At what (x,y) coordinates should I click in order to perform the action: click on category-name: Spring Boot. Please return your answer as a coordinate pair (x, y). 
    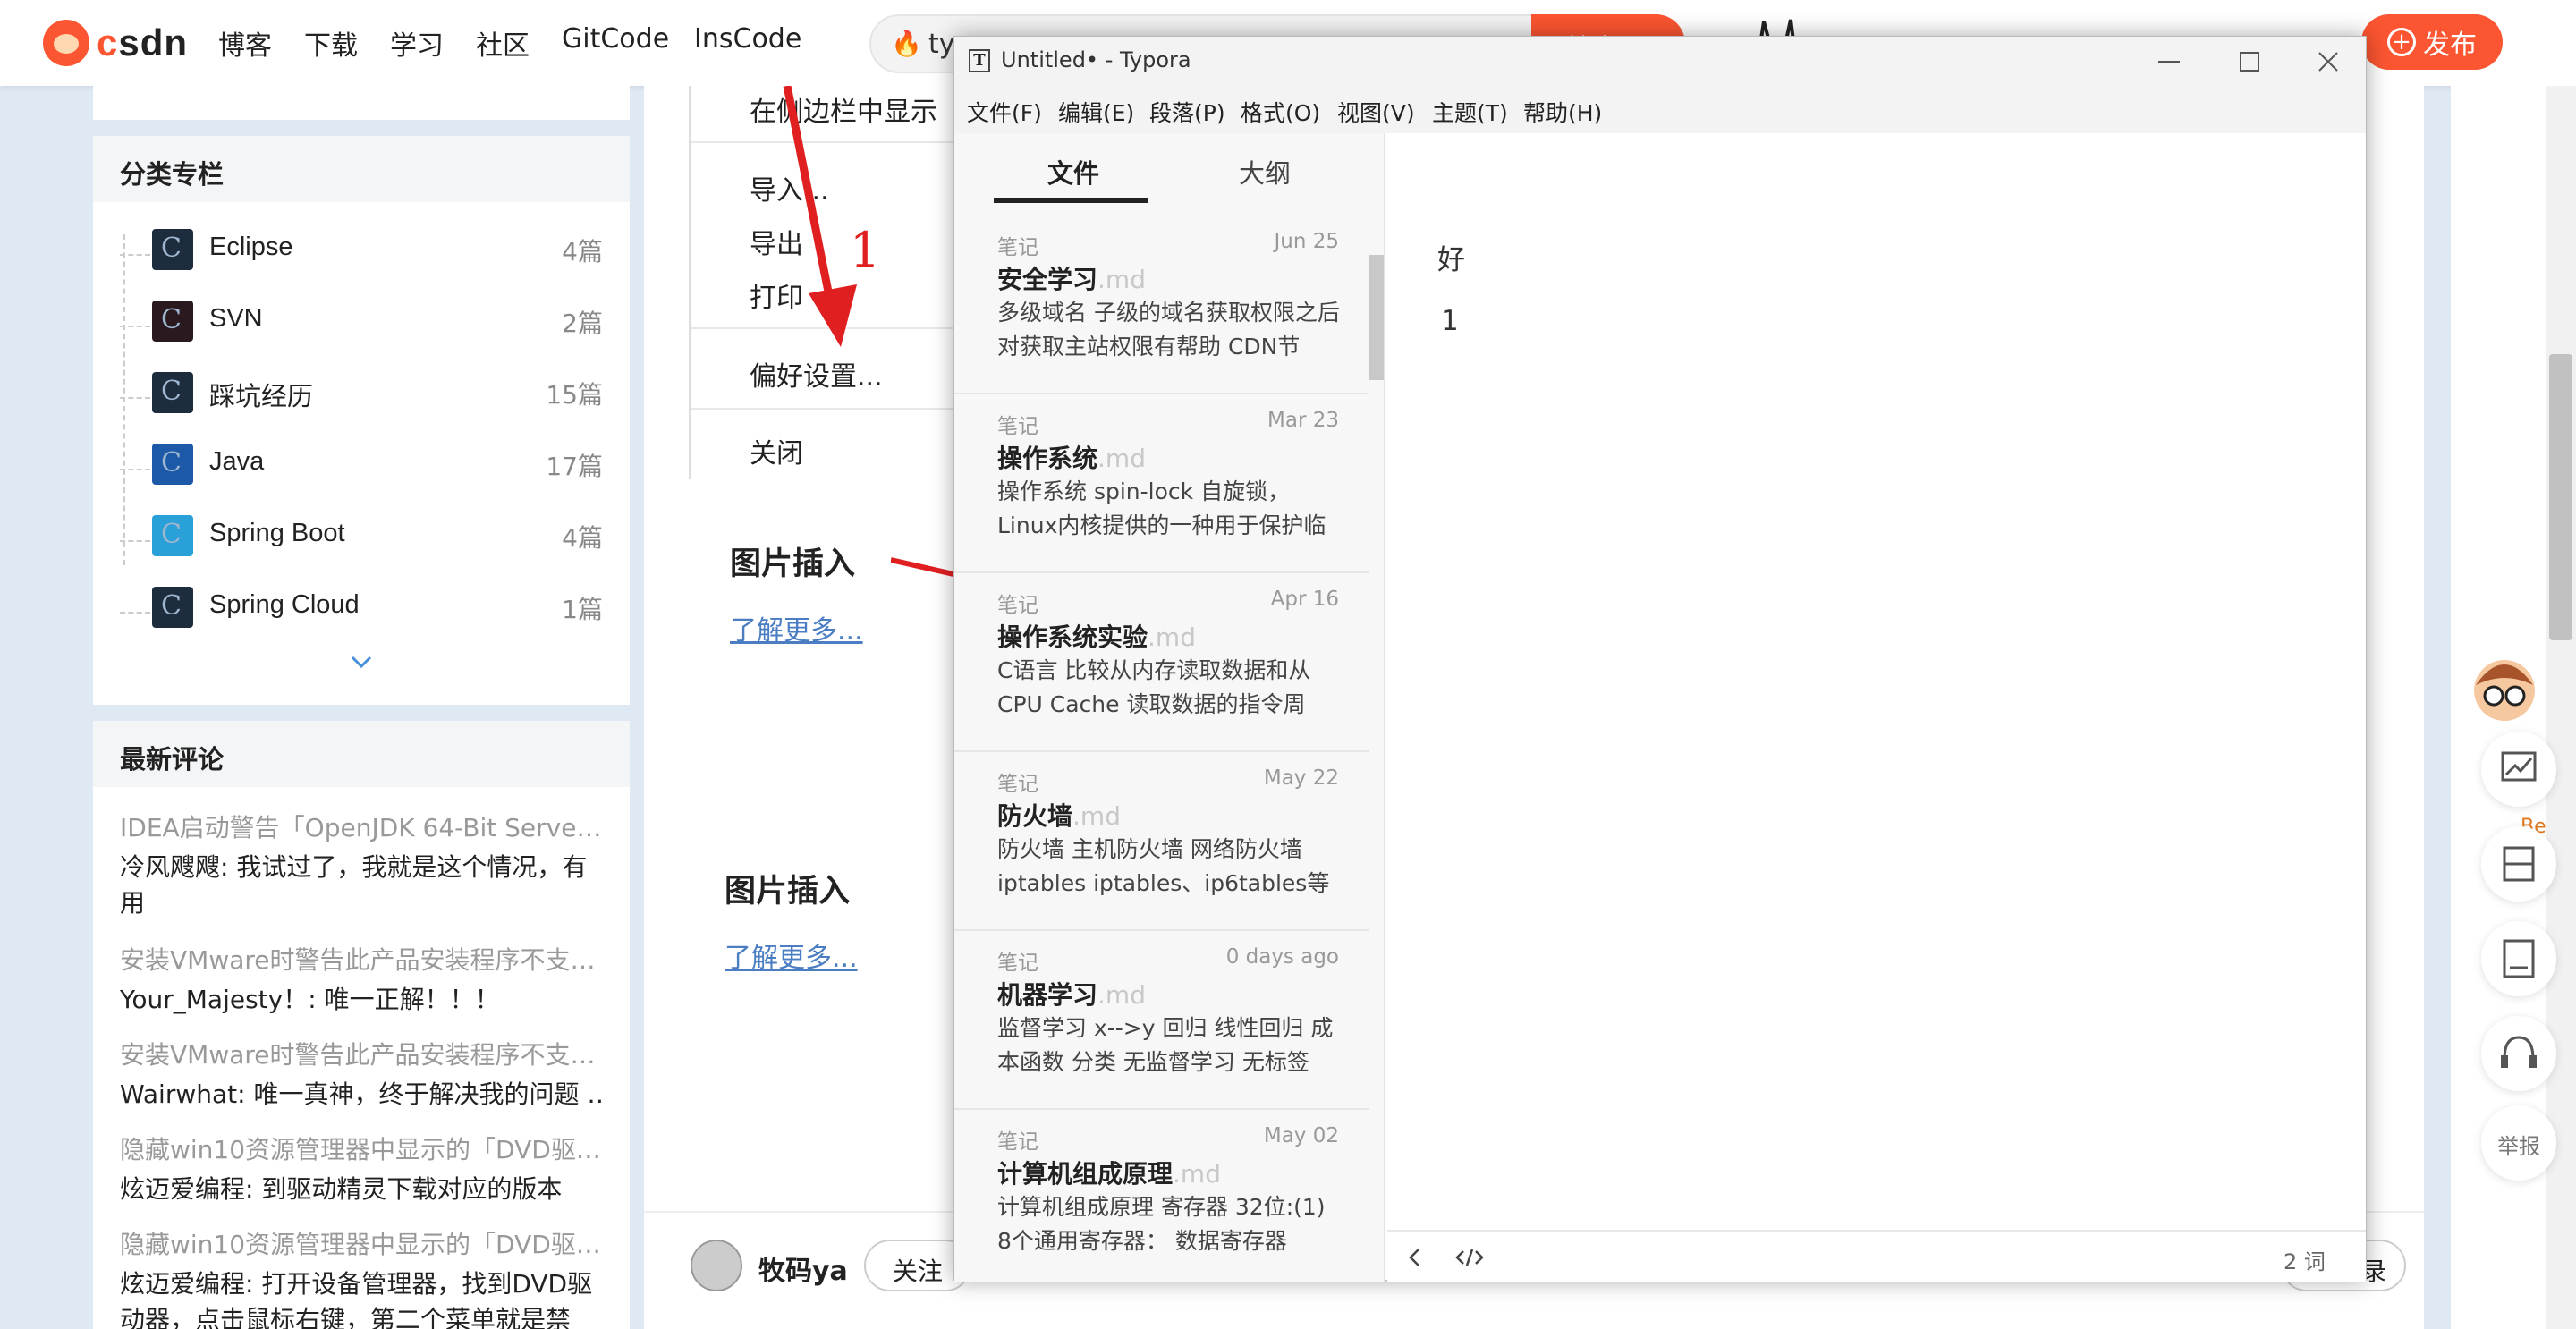
    Looking at the image, I should click on (277, 533).